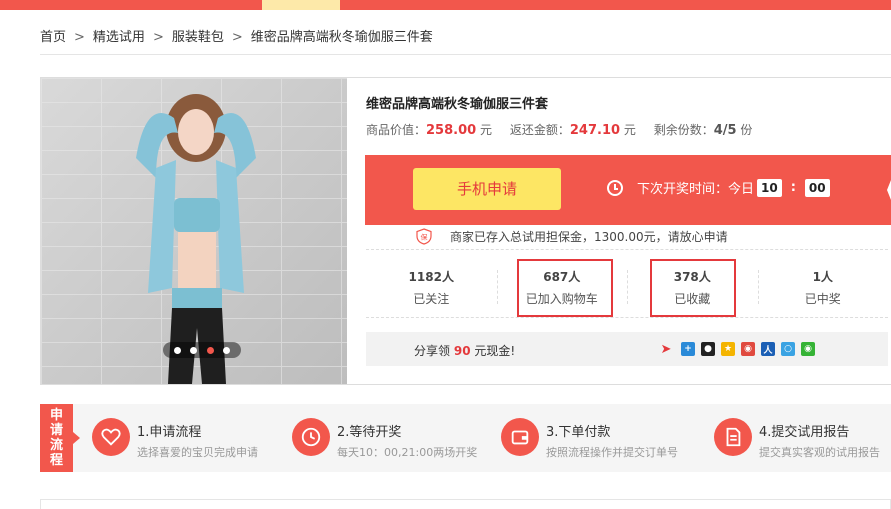  What do you see at coordinates (565, 288) in the screenshot?
I see `highlight-box-cart` at bounding box center [565, 288].